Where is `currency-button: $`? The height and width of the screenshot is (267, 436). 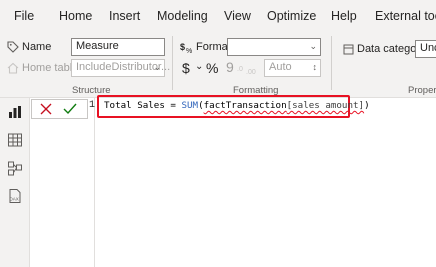
currency-button: $ is located at coordinates (186, 68).